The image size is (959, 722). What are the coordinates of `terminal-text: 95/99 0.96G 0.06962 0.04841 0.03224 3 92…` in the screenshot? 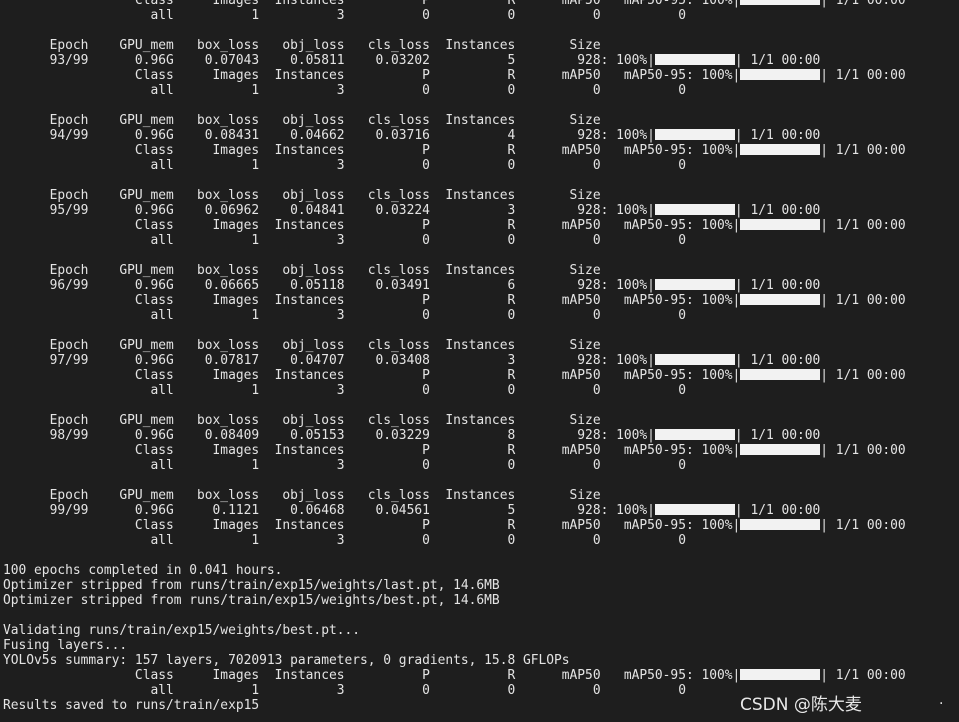 It's located at (329, 210).